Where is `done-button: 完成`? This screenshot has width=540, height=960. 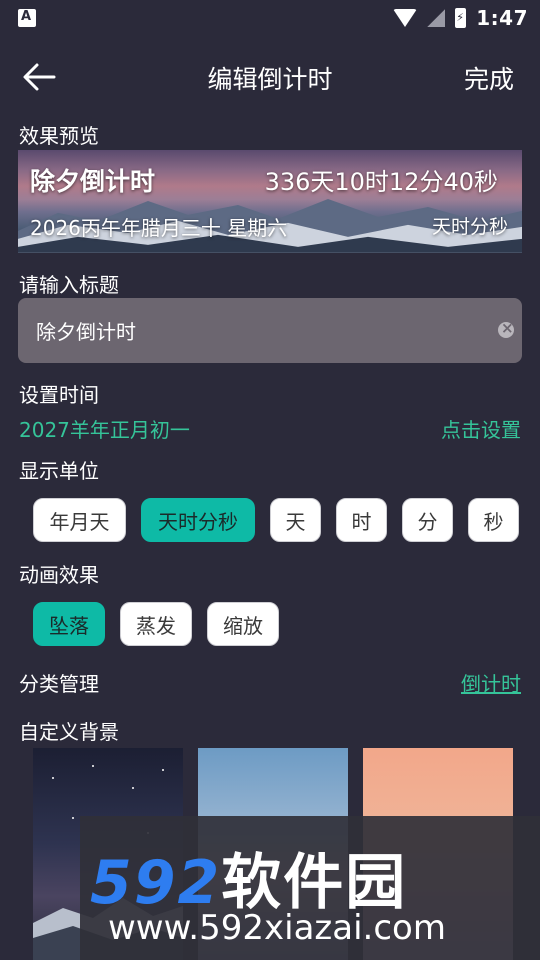 done-button: 完成 is located at coordinates (489, 78).